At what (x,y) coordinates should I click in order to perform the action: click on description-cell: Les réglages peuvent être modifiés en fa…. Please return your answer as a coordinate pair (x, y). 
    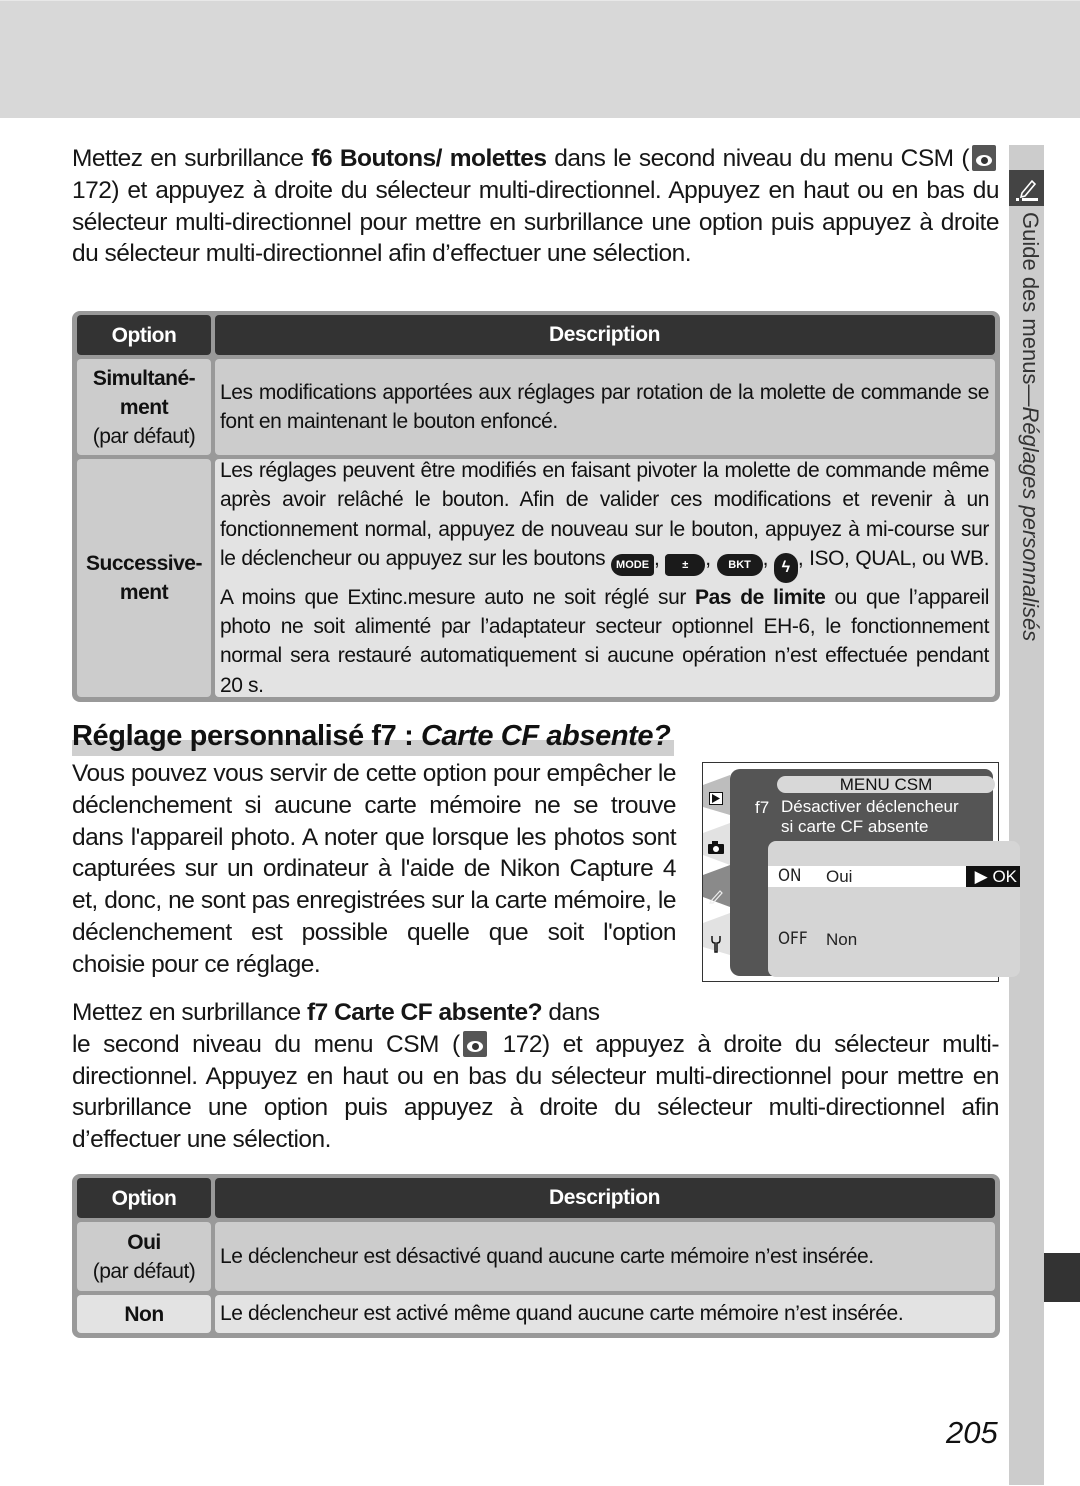
    Looking at the image, I should click on (605, 578).